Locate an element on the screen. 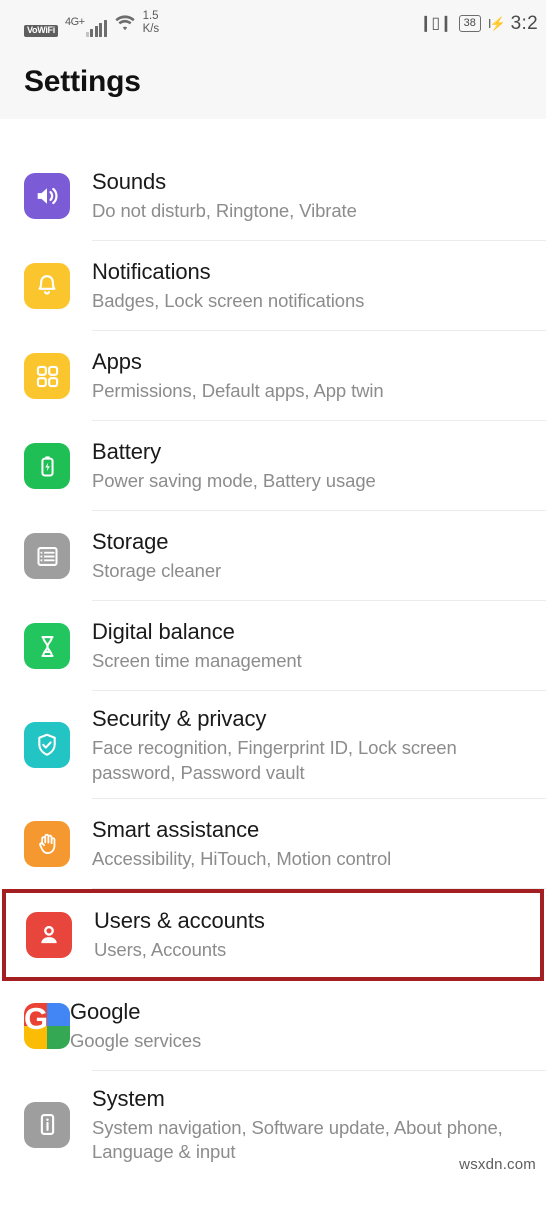  settings-row-storage: Storage Storage cleaner is located at coordinates (273, 556).